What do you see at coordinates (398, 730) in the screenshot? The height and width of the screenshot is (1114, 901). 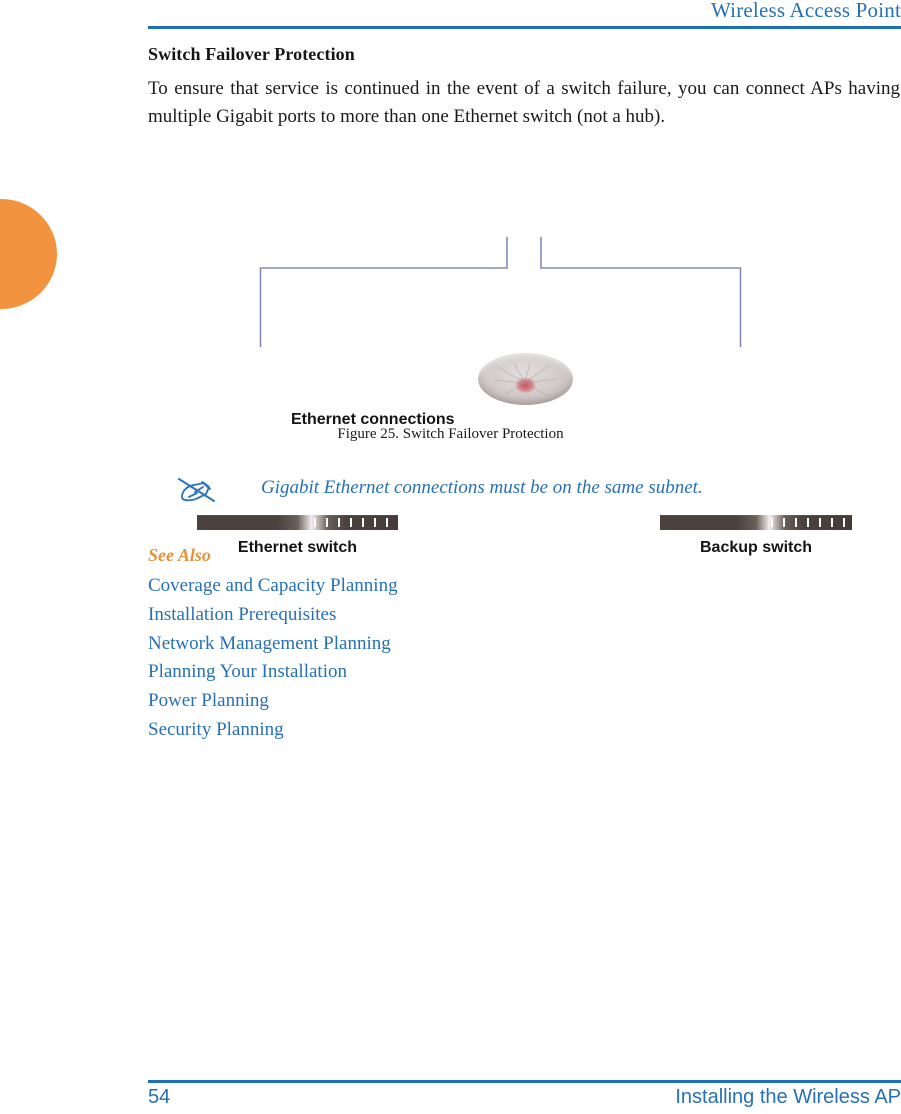 I see `see-also-link: Security Planning` at bounding box center [398, 730].